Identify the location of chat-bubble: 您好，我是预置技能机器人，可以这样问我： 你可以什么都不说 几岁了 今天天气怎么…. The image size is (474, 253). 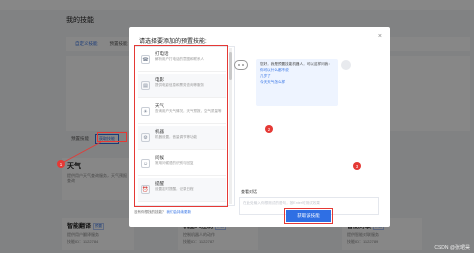
(297, 82).